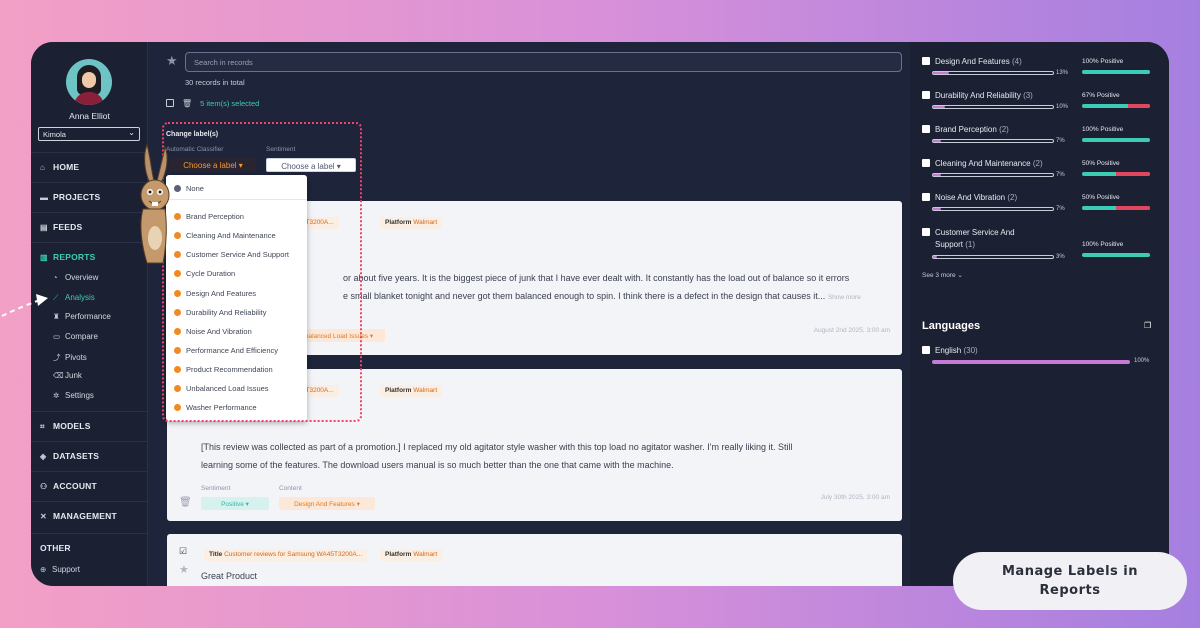 Image resolution: width=1200 pixels, height=628 pixels. I want to click on filter-item: Cleaning And Maintenance (2), so click(982, 163).